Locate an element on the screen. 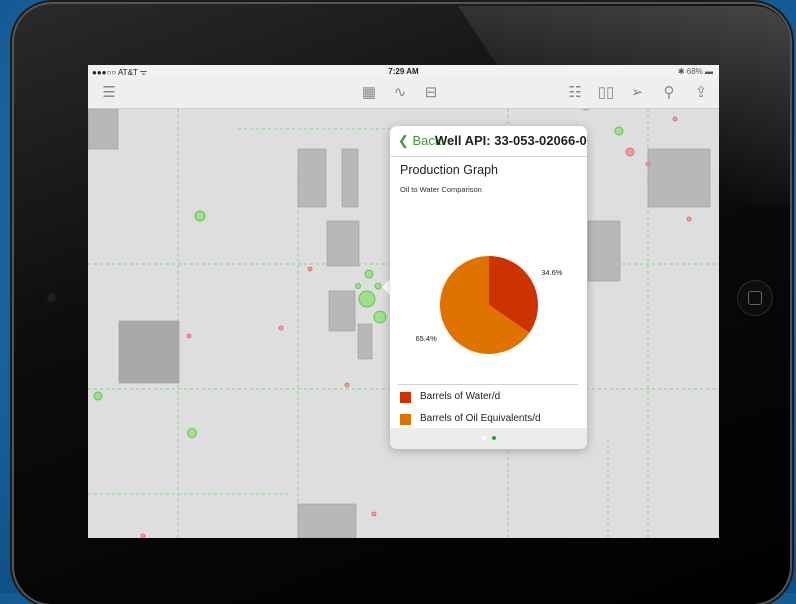 The width and height of the screenshot is (796, 604). page-control is located at coordinates (488, 438).